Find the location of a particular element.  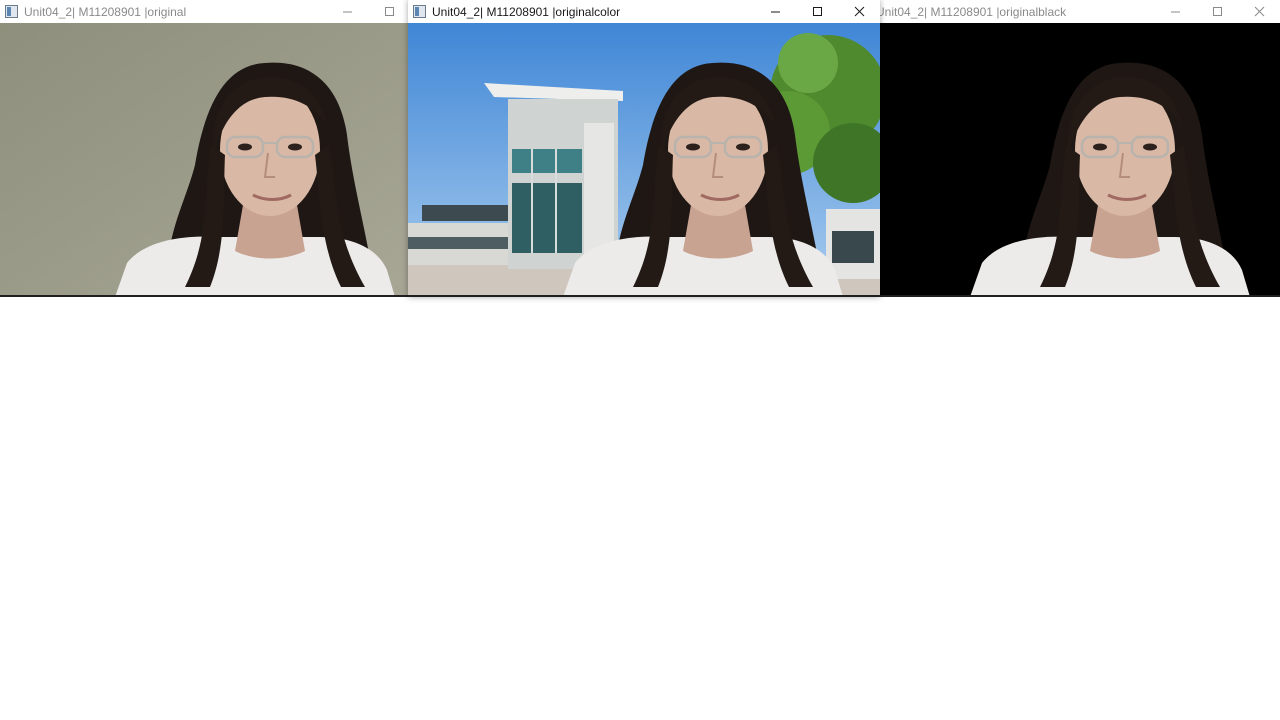

originalblack-window: Unit04_2| M11208901 |originalblack is located at coordinates (1075, 148).